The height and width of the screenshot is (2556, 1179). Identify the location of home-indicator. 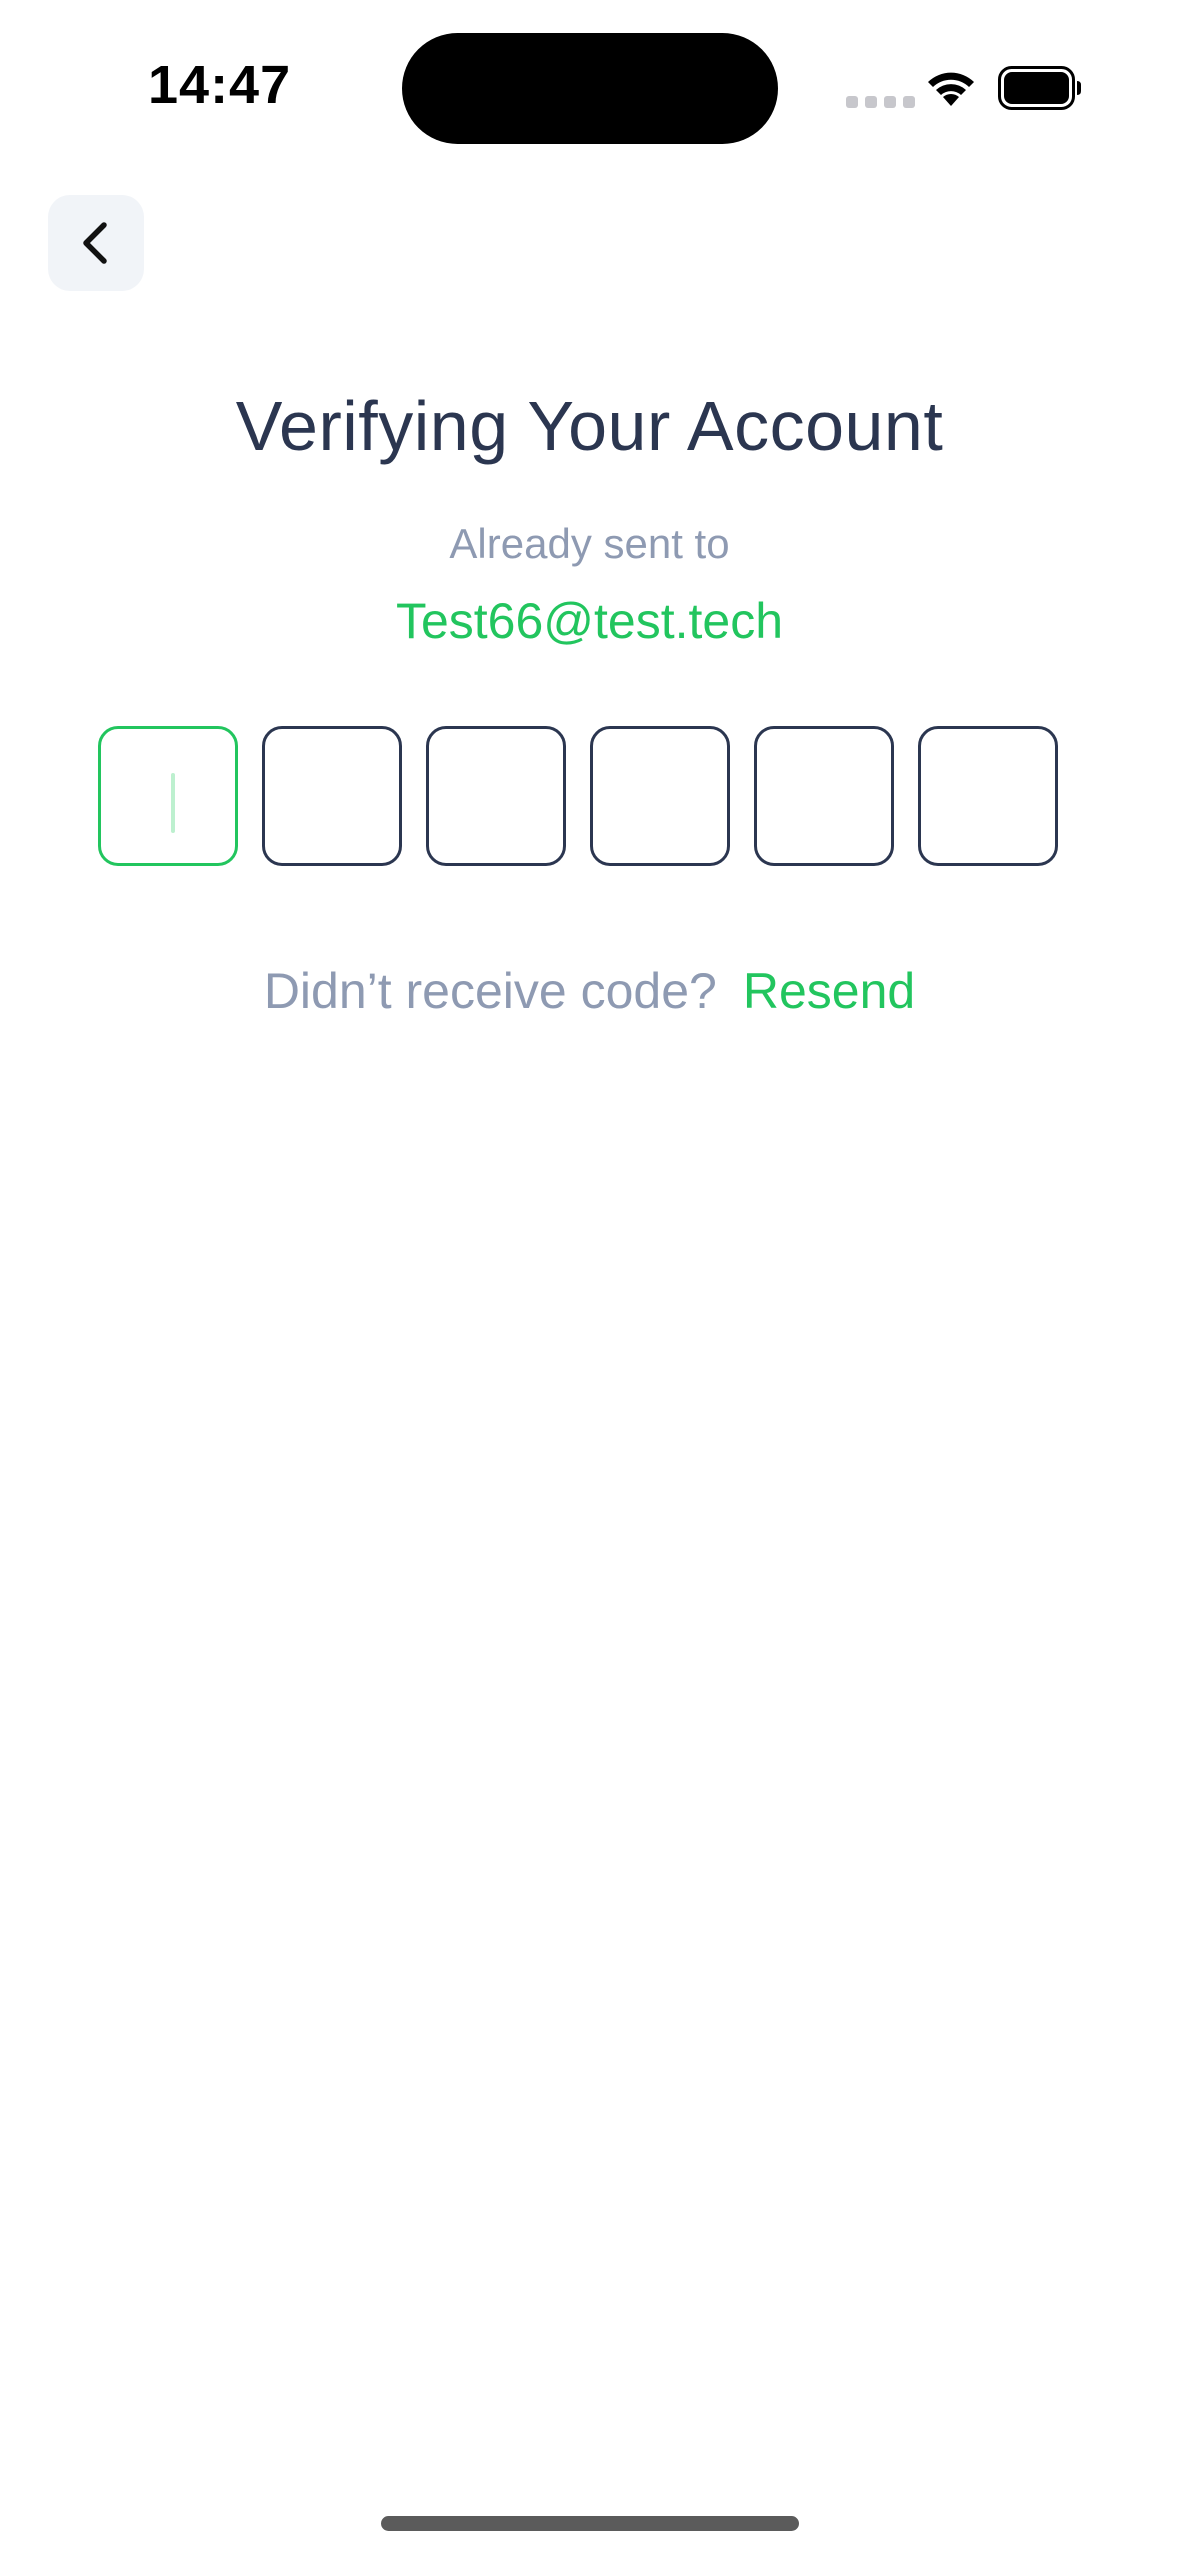
(590, 2523).